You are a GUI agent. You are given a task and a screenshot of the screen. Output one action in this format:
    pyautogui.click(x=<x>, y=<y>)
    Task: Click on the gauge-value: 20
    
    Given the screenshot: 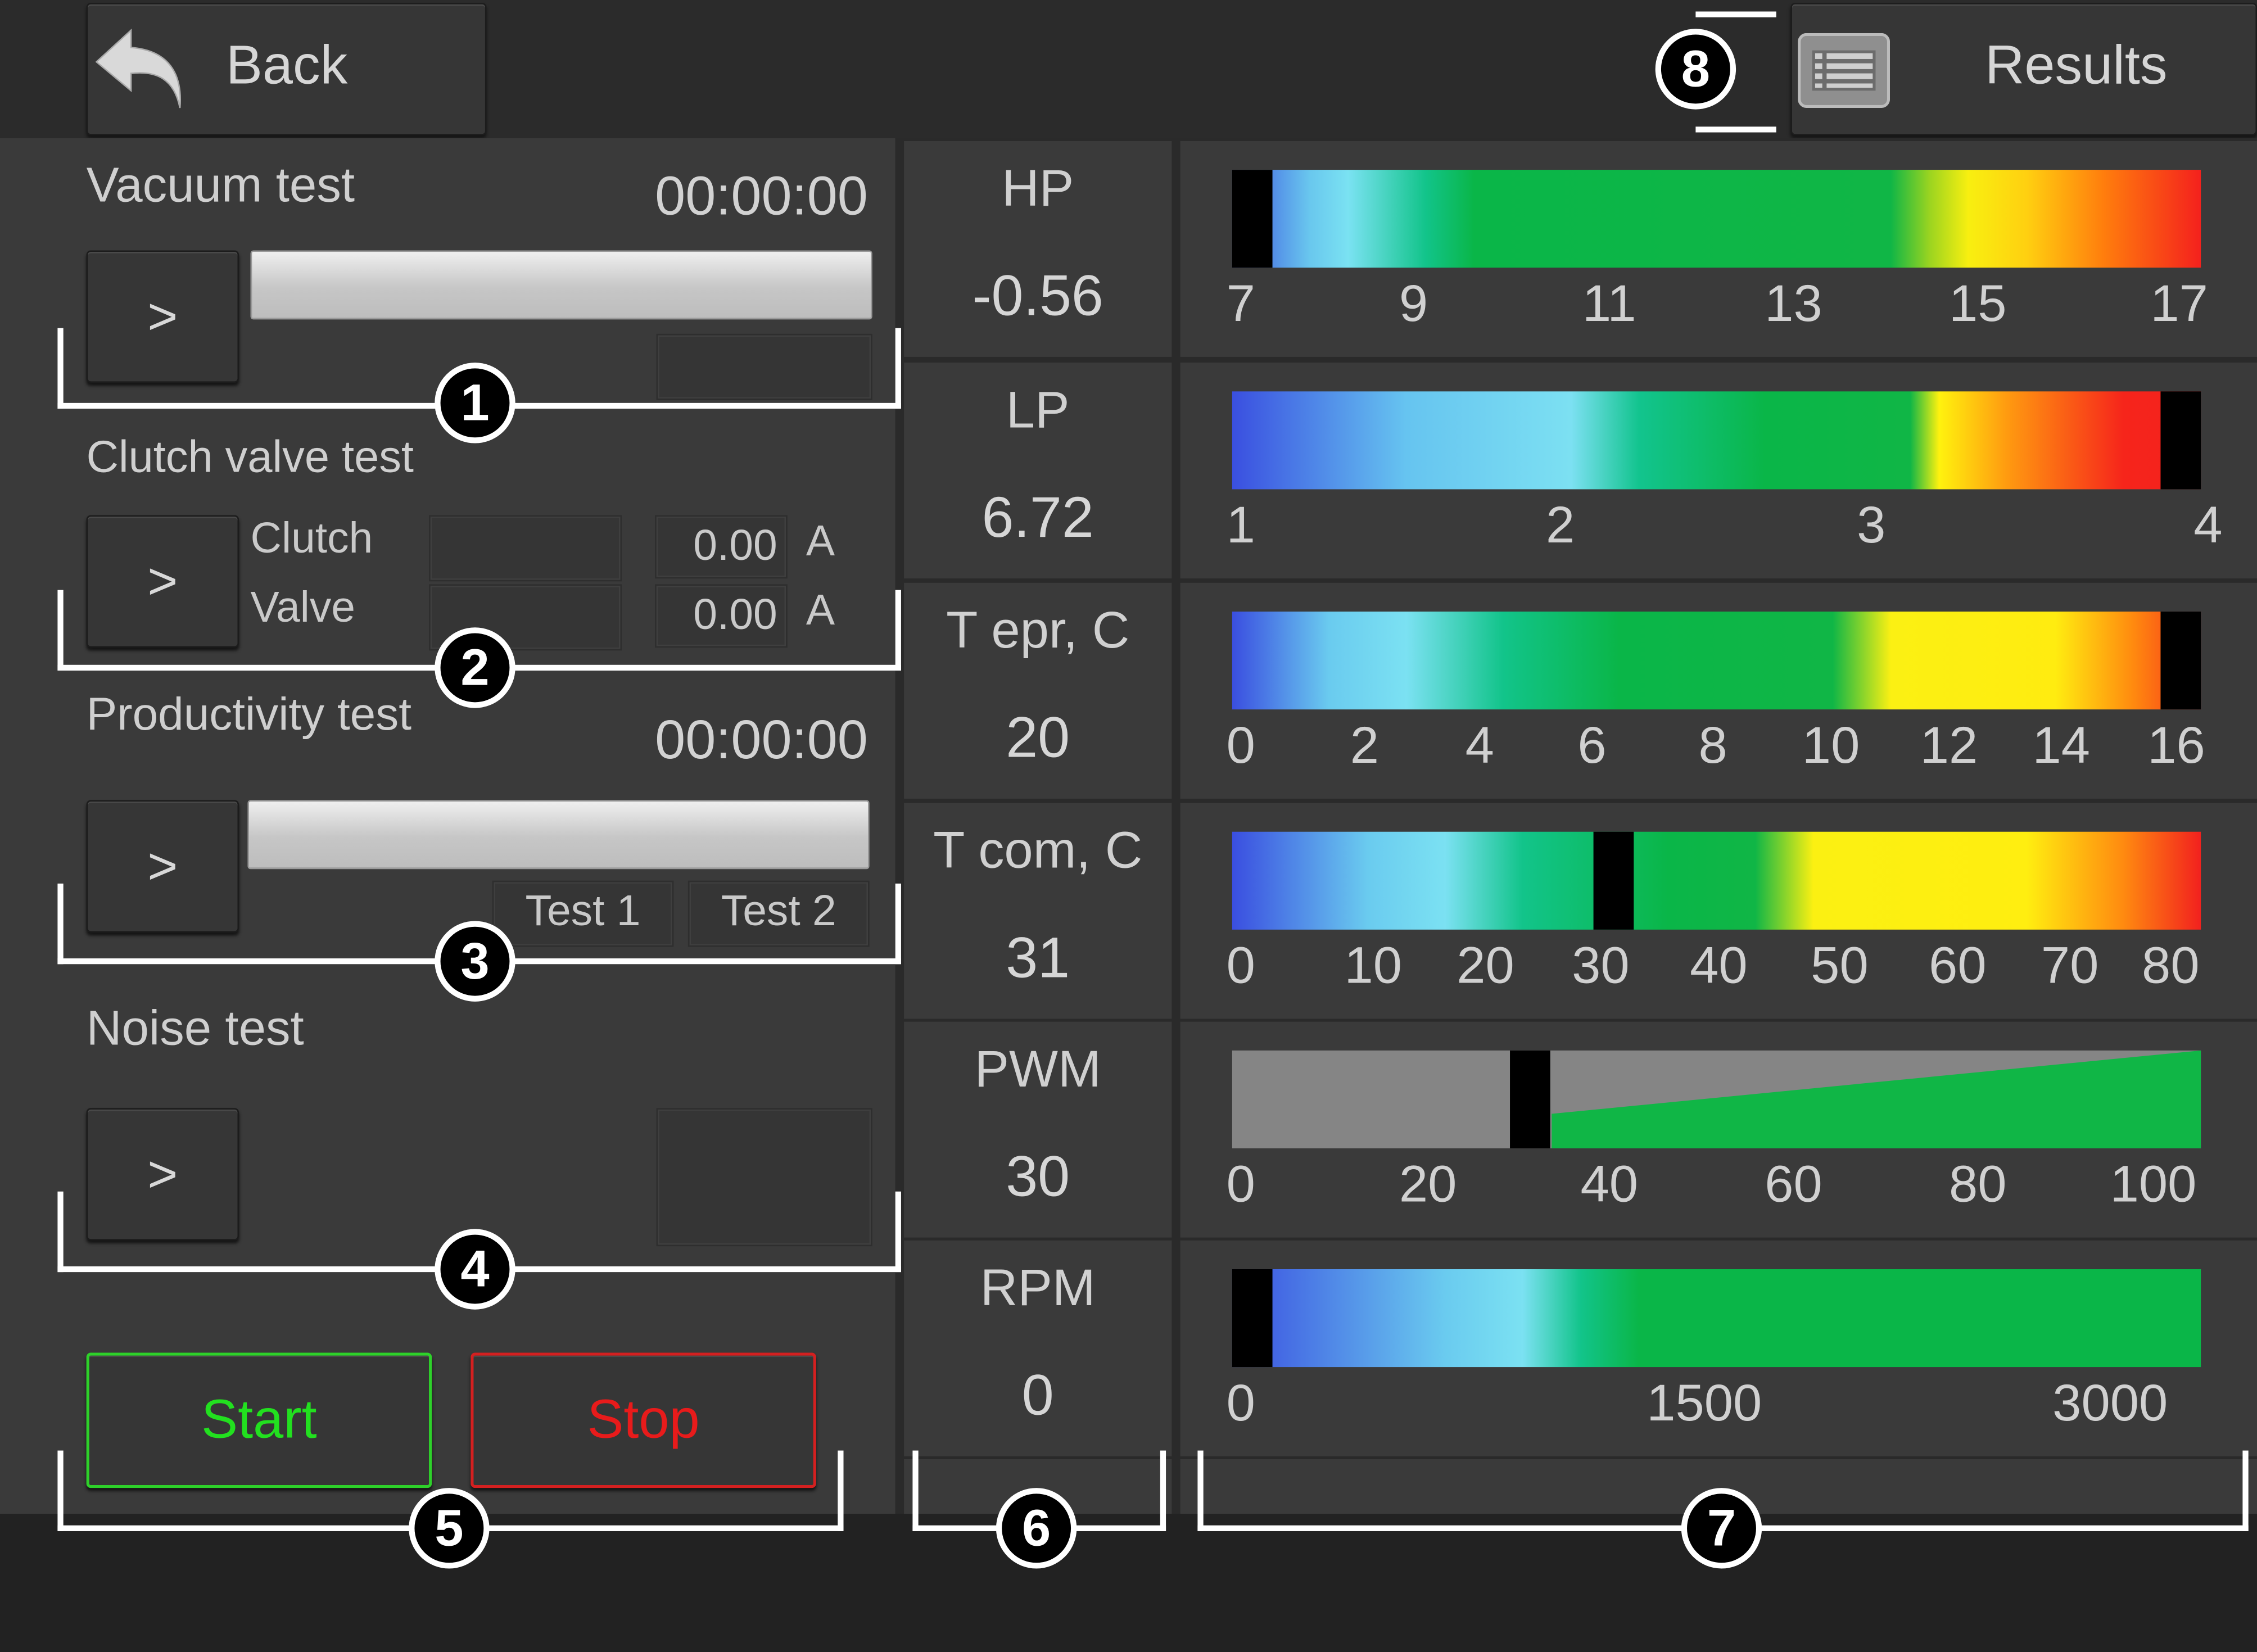 What is the action you would take?
    pyautogui.click(x=1038, y=738)
    